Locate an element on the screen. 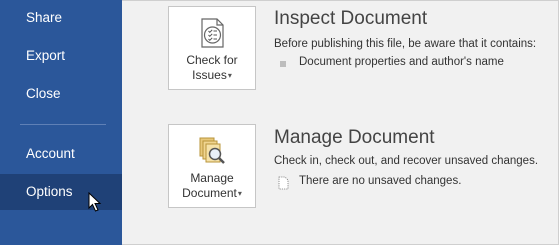 This screenshot has height=245, width=559. nav-account: Account is located at coordinates (61, 154).